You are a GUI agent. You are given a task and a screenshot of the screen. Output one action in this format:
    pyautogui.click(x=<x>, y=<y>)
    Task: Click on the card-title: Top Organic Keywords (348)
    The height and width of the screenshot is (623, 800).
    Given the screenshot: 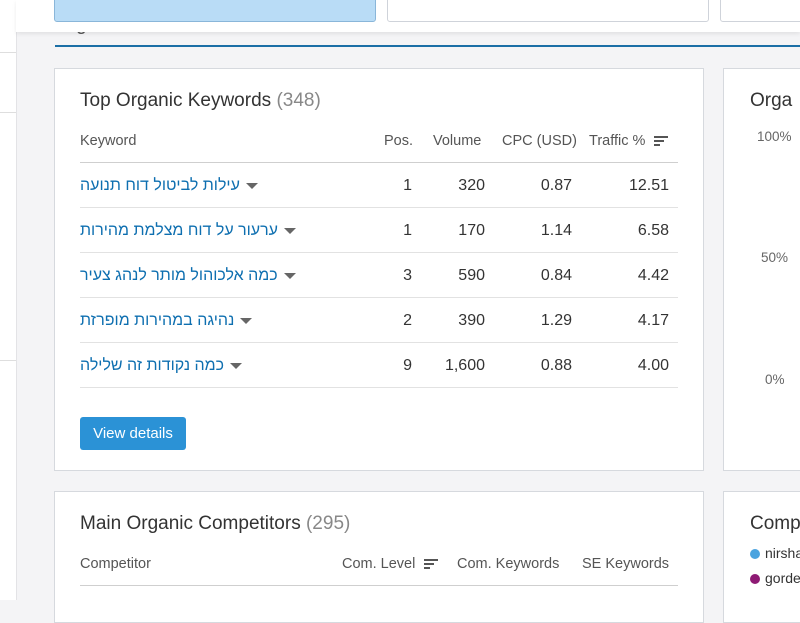 What is the action you would take?
    pyautogui.click(x=200, y=100)
    